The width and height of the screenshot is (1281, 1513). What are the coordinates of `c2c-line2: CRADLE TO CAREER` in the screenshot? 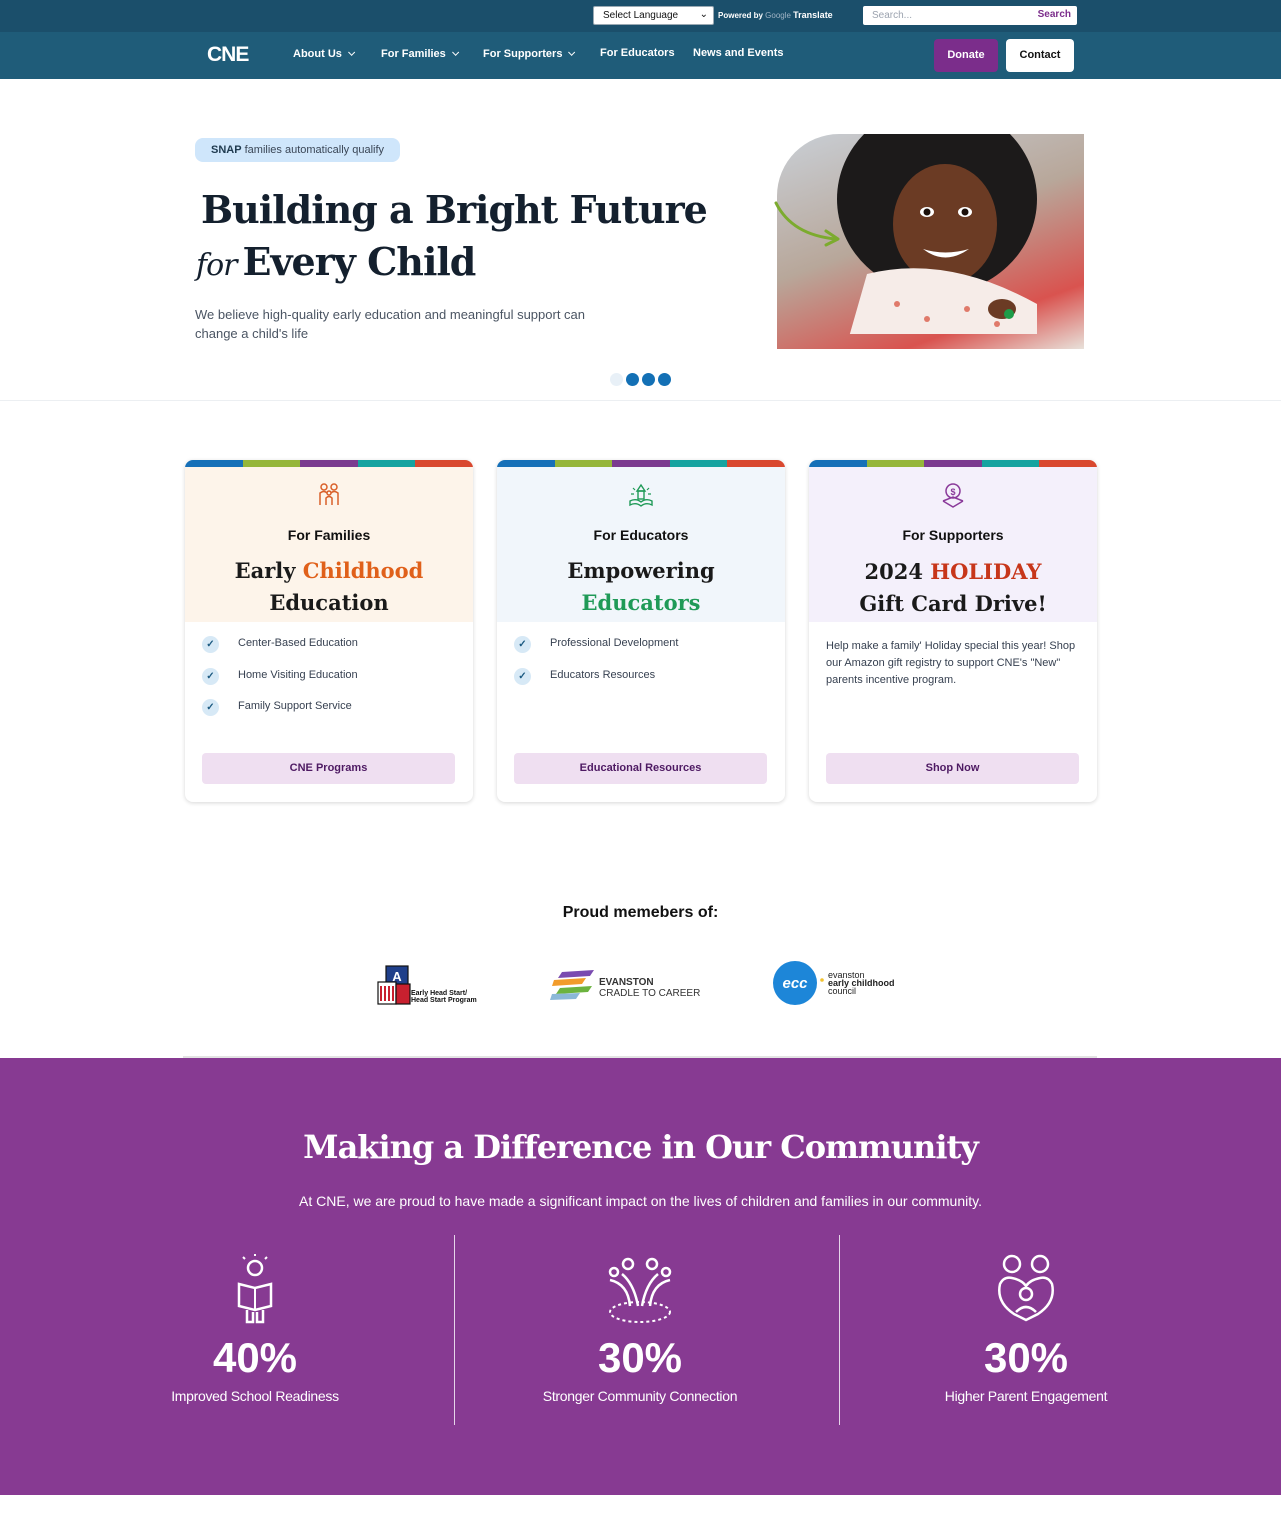 It's located at (649, 993).